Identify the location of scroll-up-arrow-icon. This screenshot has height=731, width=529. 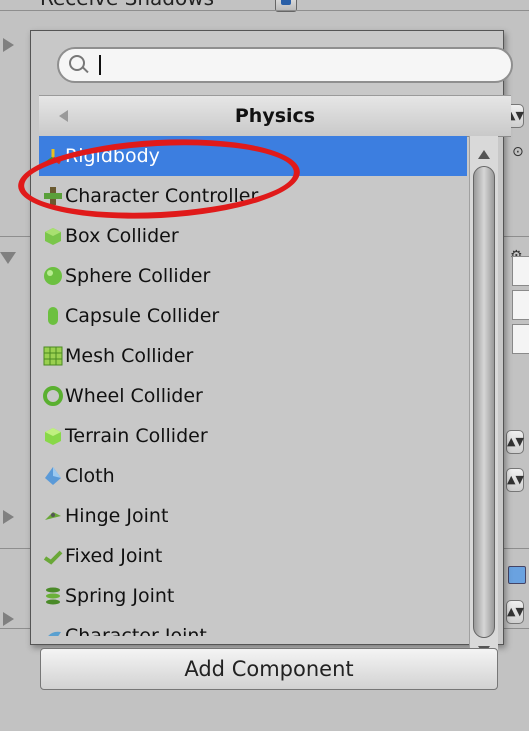
(484, 154).